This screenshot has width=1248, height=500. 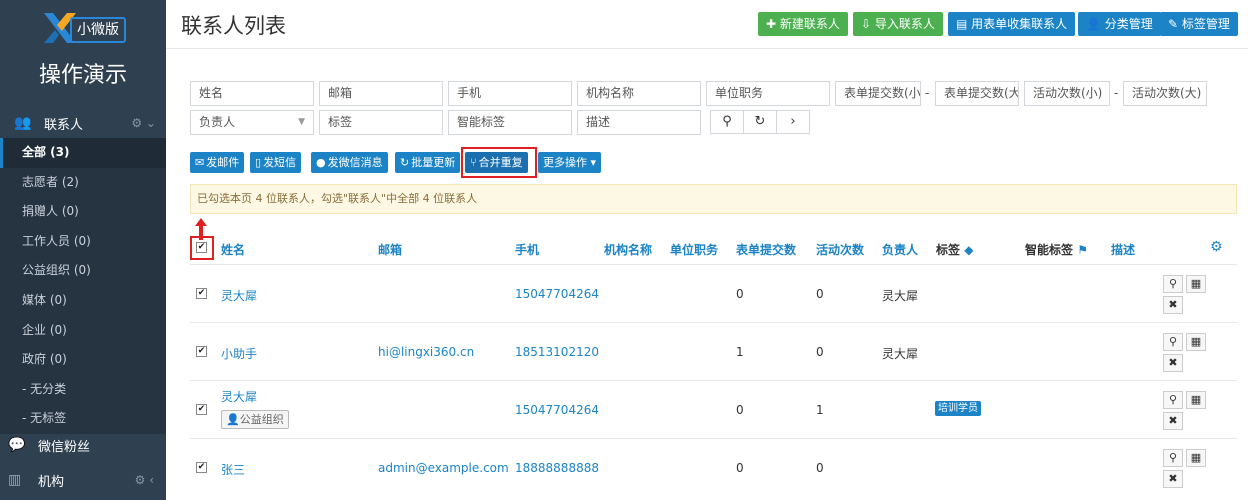 I want to click on form-max-input: 表单提交数(大, so click(x=977, y=93).